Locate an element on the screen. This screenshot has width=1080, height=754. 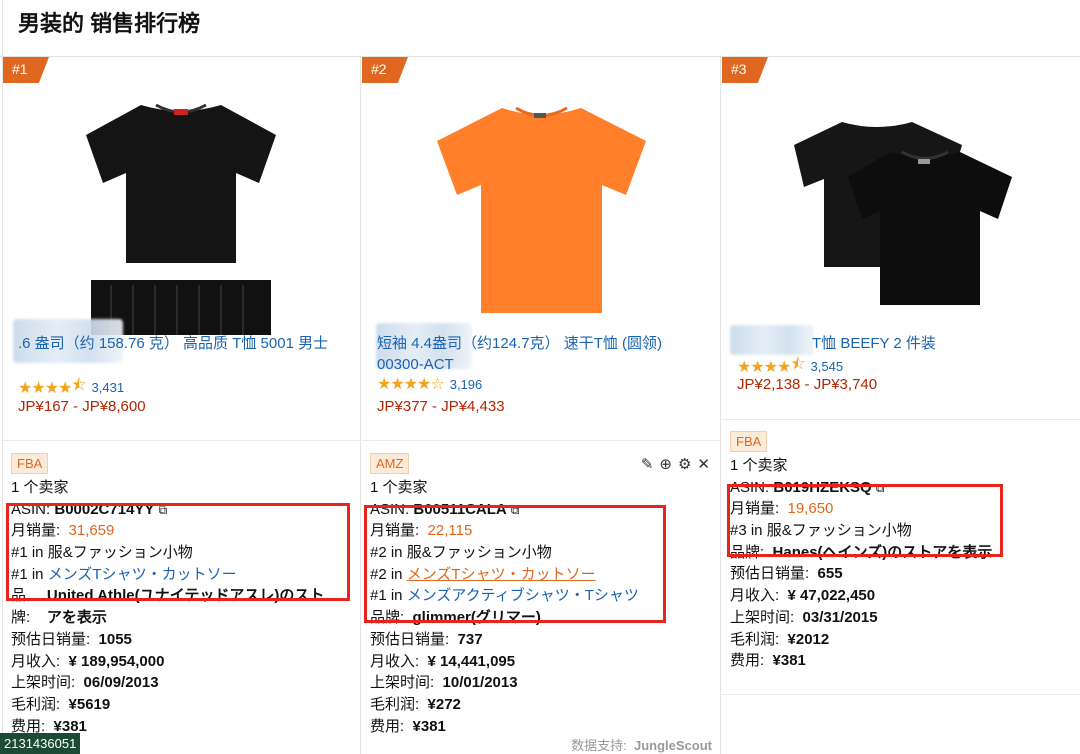
listed-row: 上架时间: 03/31/2015 is located at coordinates (861, 618).